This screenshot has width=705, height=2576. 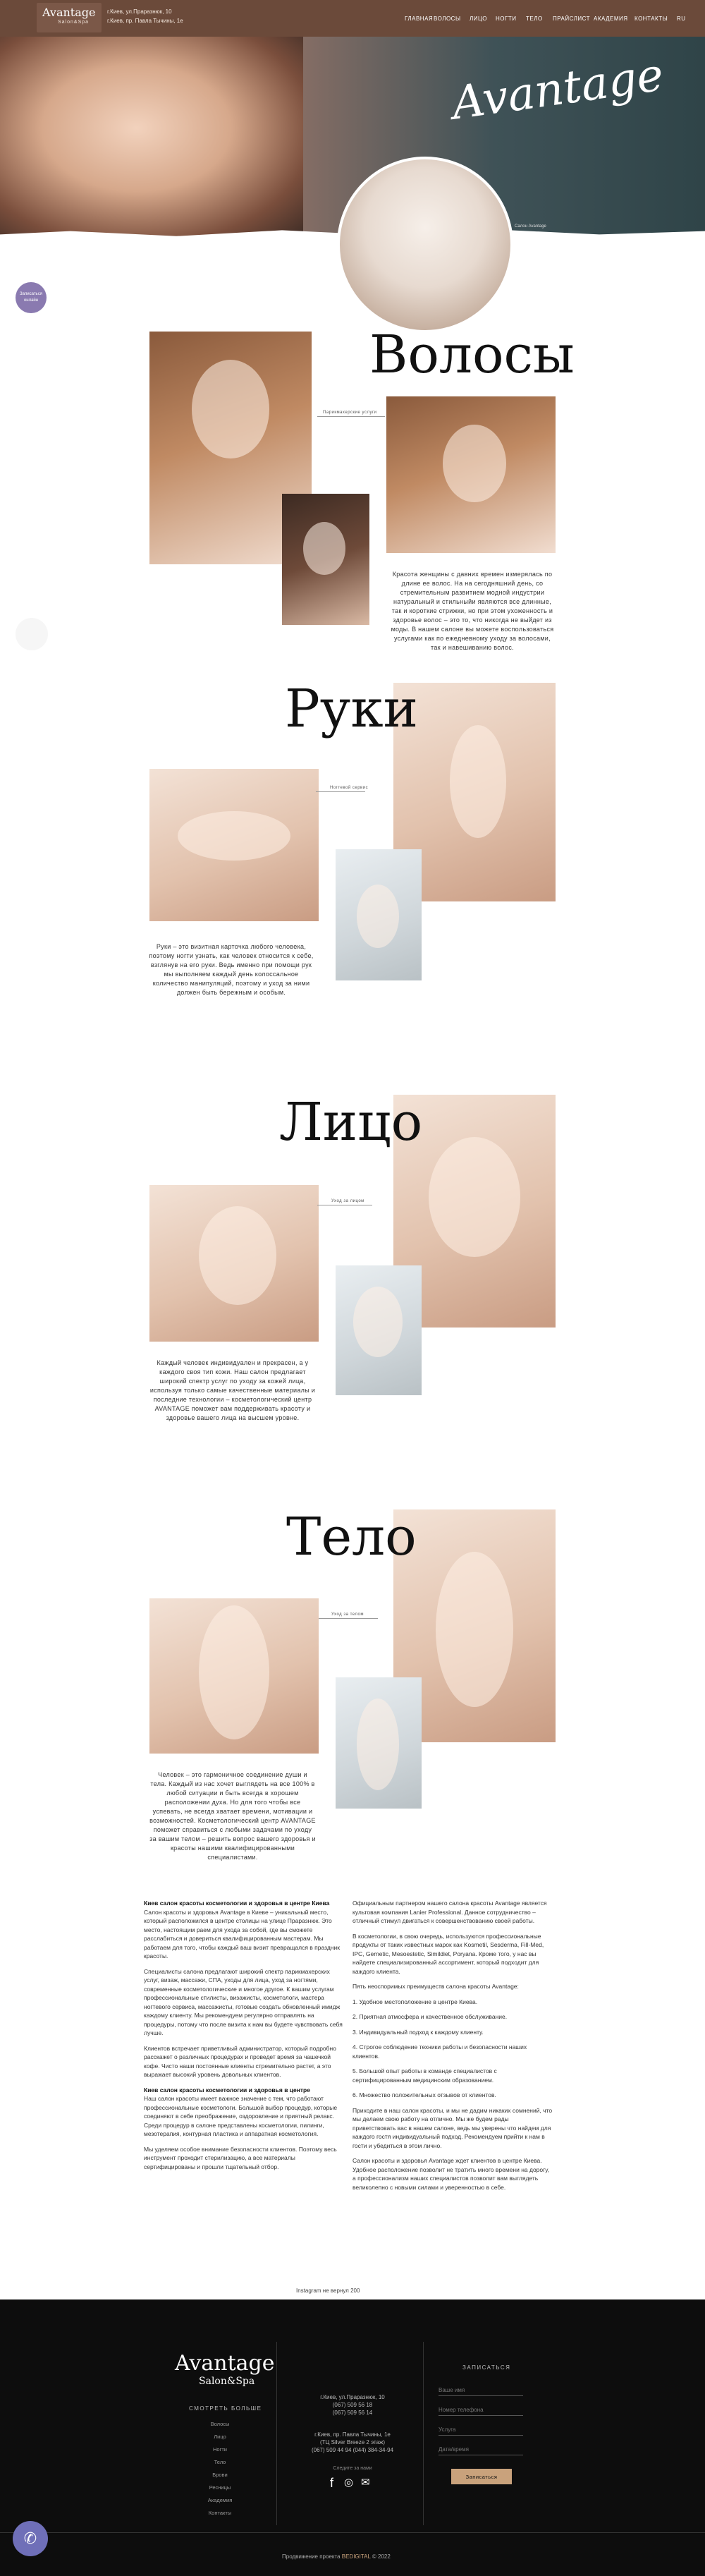 What do you see at coordinates (611, 19) in the screenshot?
I see `nav-academy: Академия` at bounding box center [611, 19].